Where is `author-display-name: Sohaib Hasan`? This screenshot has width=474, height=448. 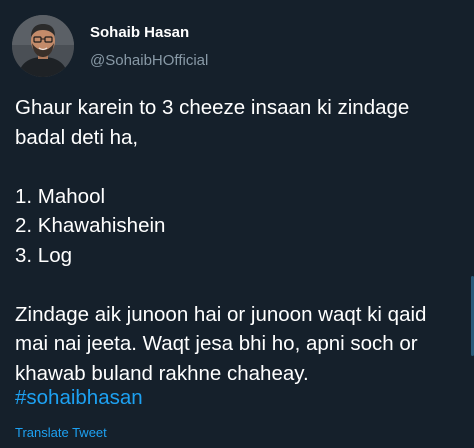
author-display-name: Sohaib Hasan is located at coordinates (139, 33).